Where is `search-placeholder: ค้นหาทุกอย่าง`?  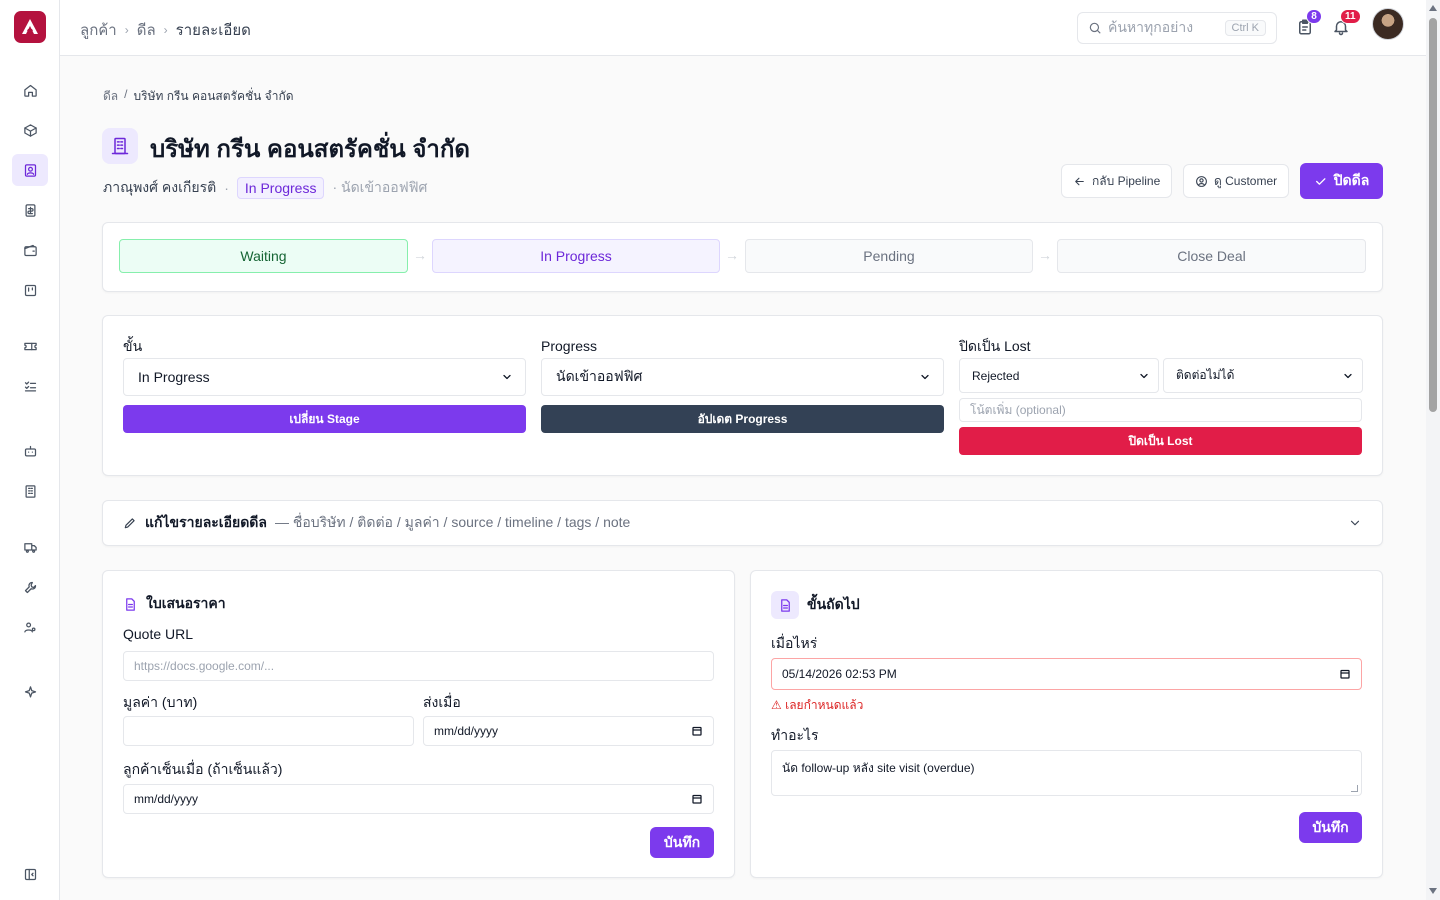 search-placeholder: ค้นหาทุกอย่าง is located at coordinates (1151, 27).